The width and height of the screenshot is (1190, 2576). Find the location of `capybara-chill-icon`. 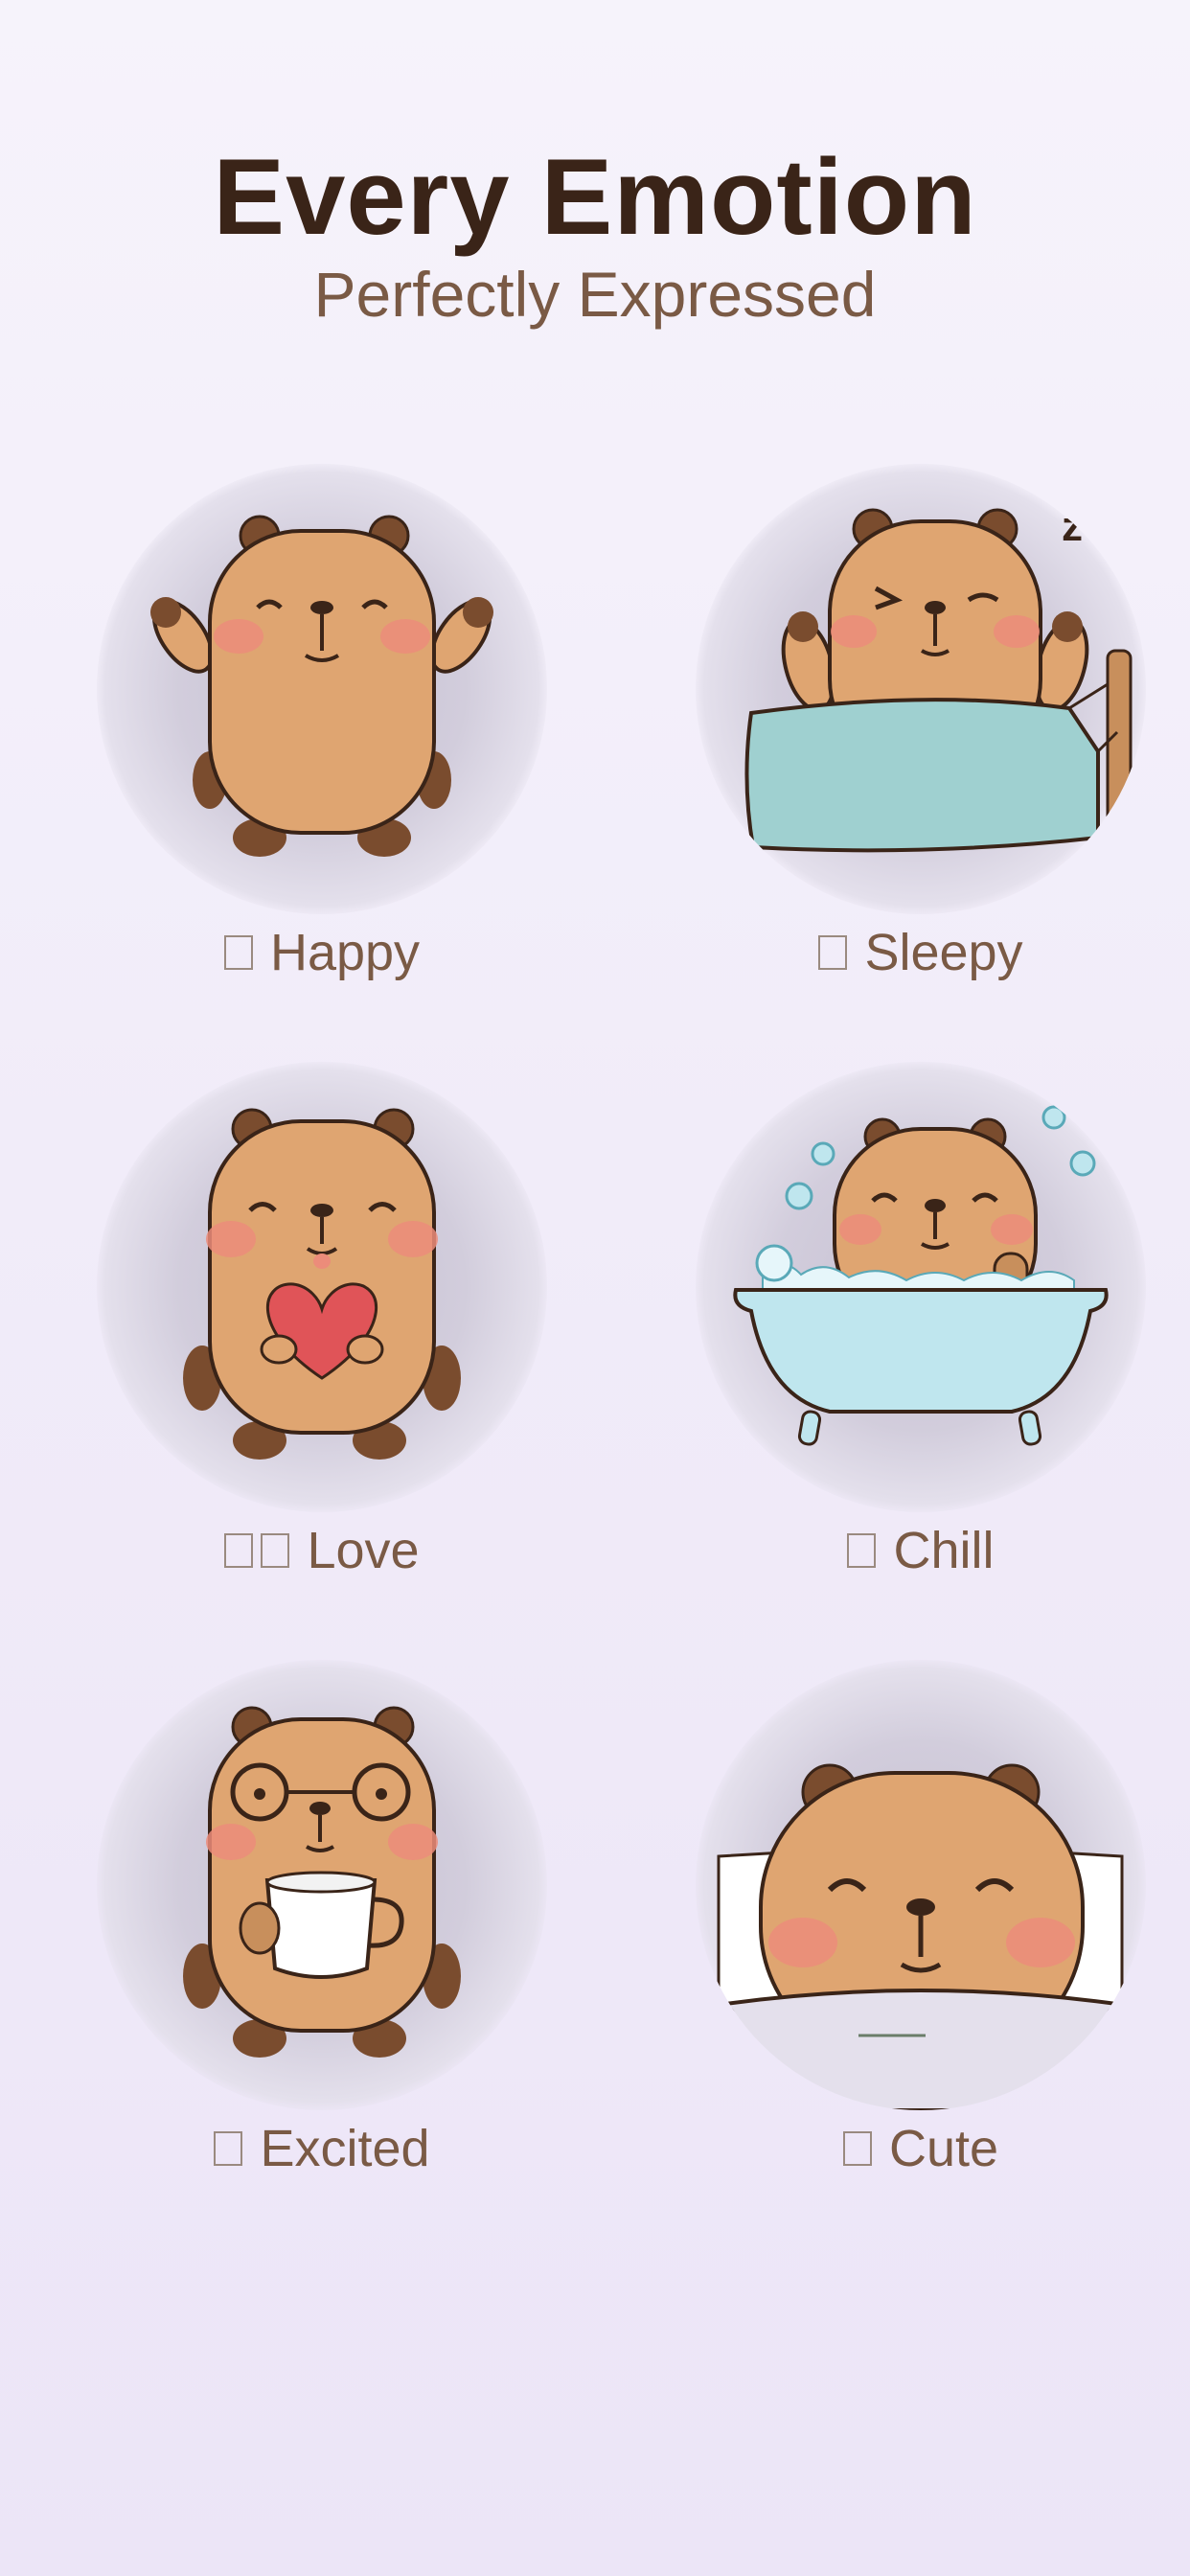

capybara-chill-icon is located at coordinates (921, 1275).